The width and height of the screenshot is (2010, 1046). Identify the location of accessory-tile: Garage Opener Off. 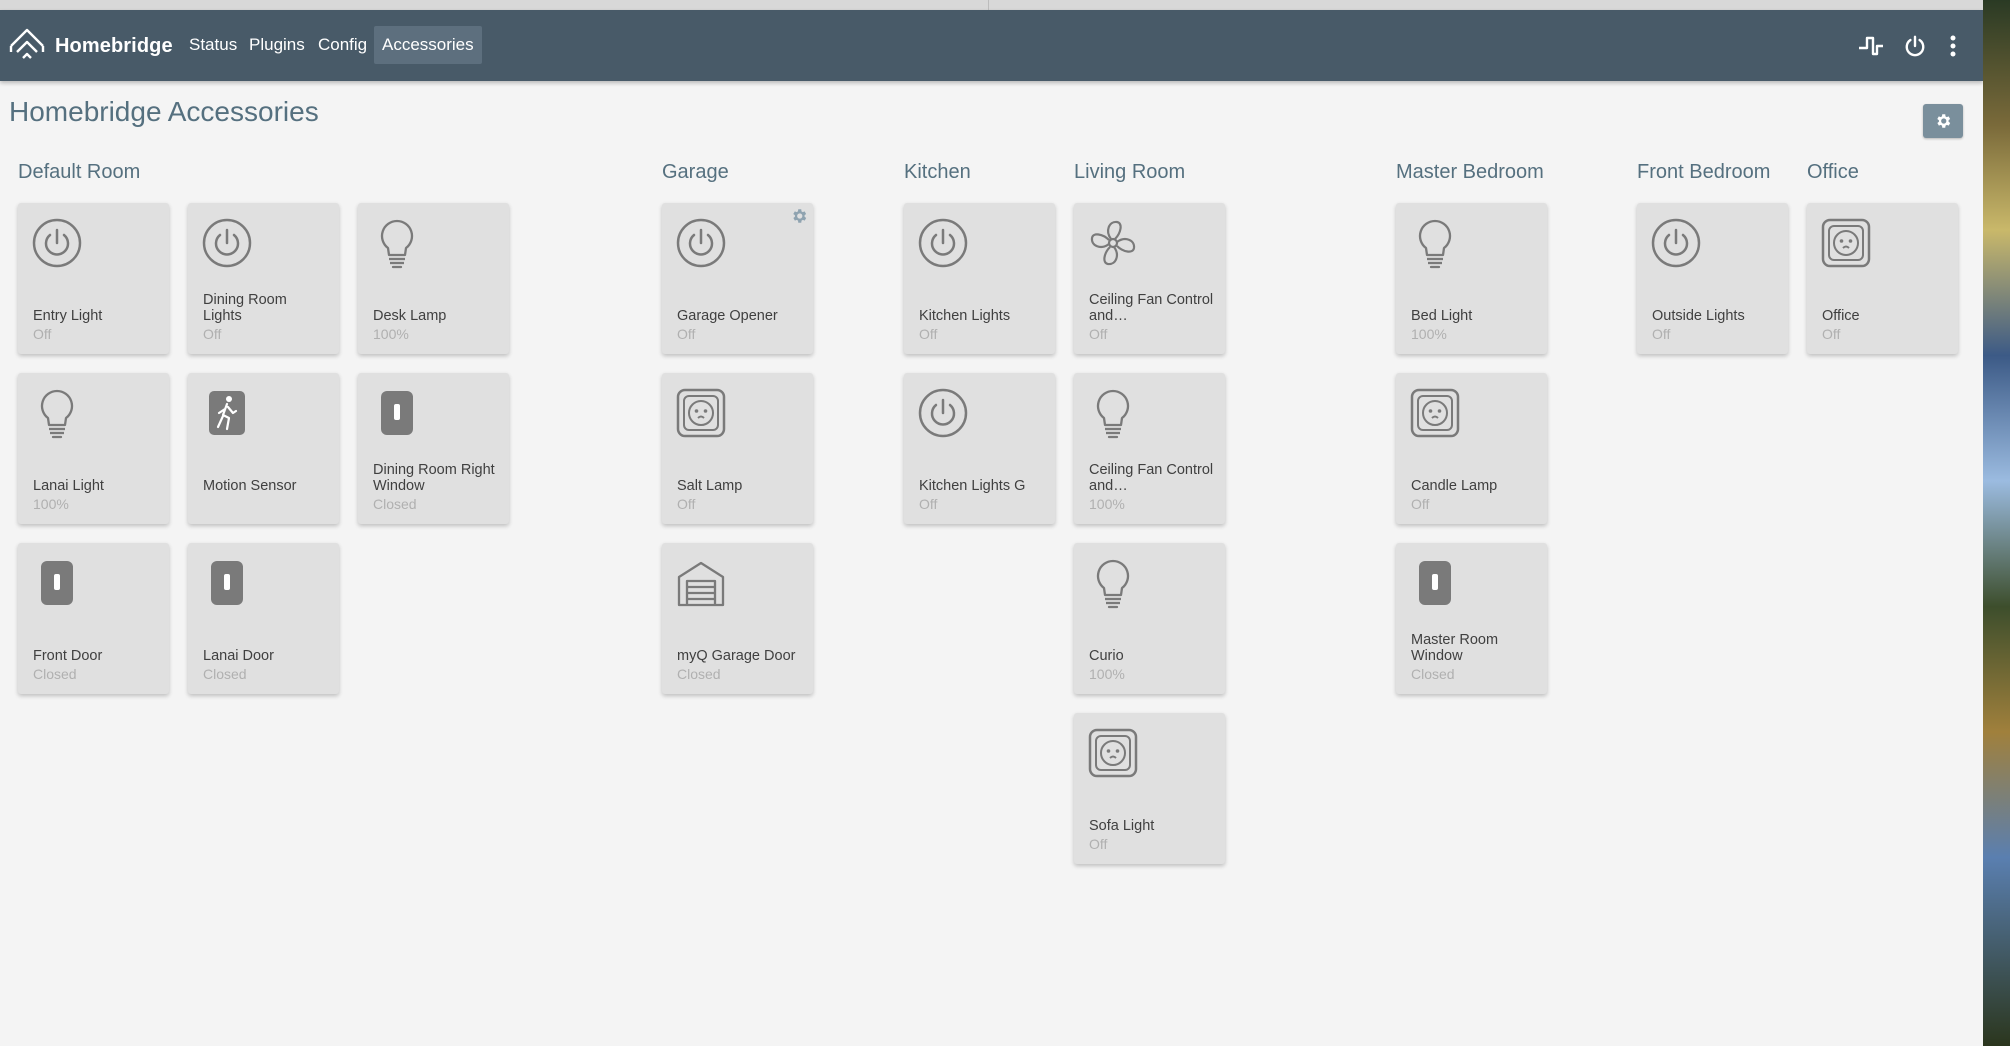
(737, 278).